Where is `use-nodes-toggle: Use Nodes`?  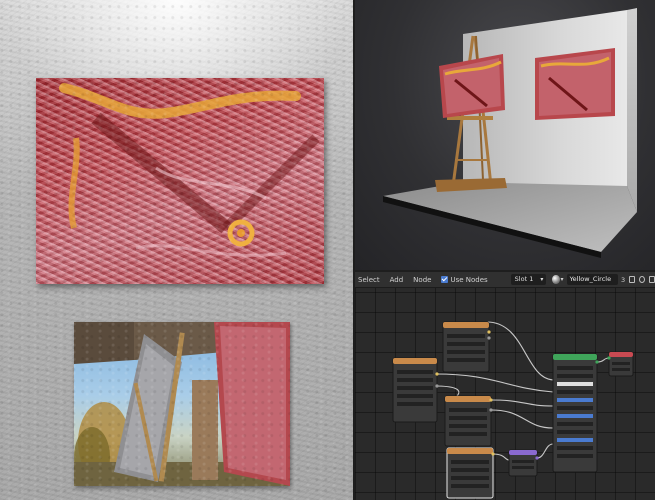
use-nodes-toggle: Use Nodes is located at coordinates (464, 280).